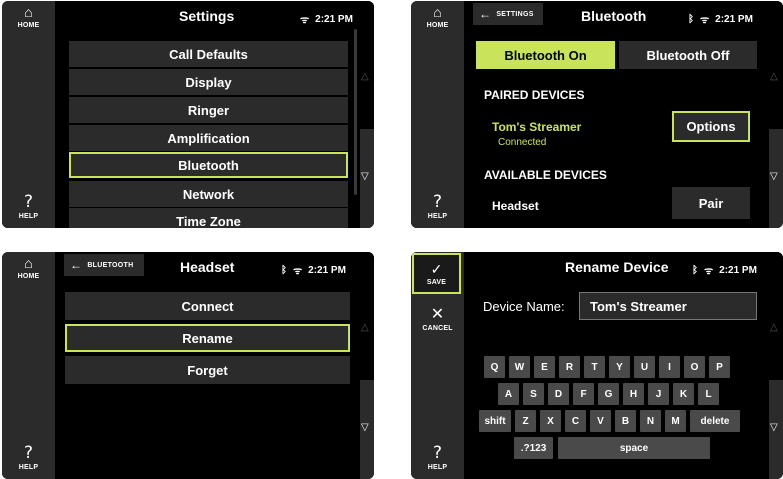 Image resolution: width=783 pixels, height=479 pixels. I want to click on back-label: BLUETOOTH, so click(110, 265).